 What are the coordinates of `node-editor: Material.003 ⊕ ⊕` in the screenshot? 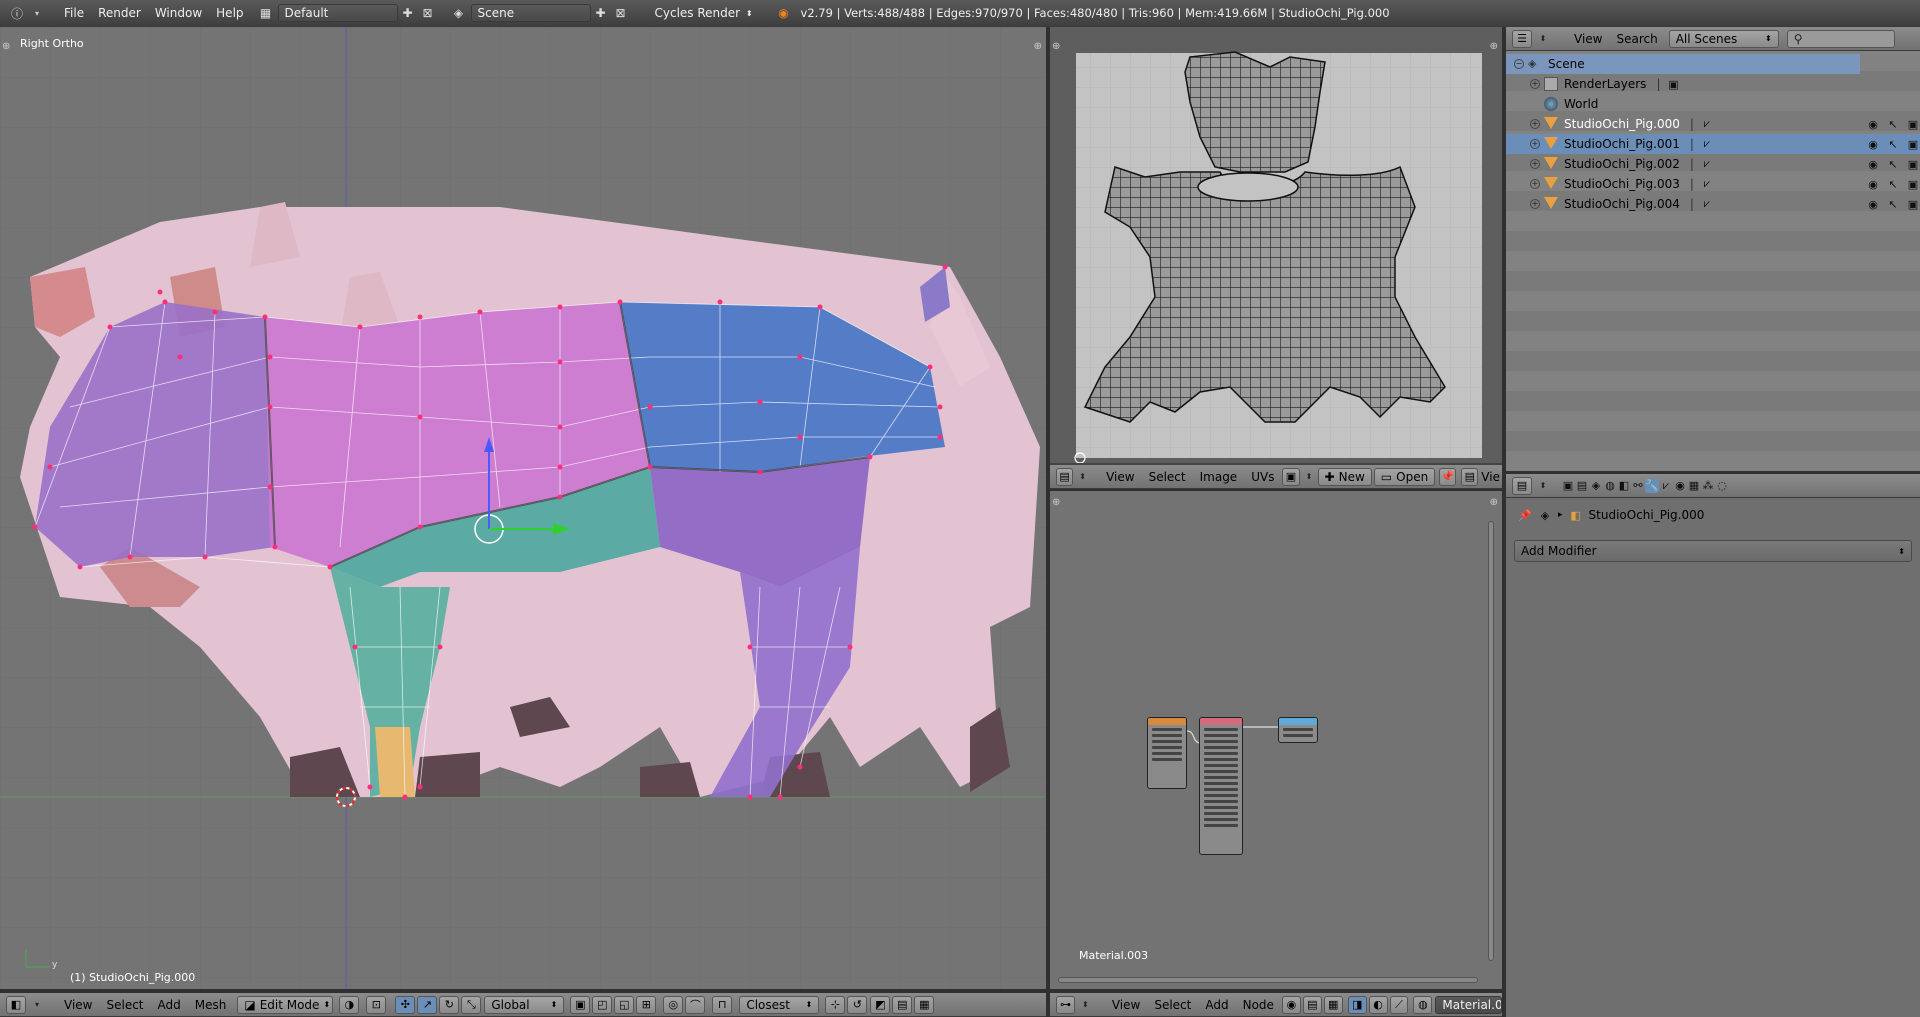 It's located at (1276, 740).